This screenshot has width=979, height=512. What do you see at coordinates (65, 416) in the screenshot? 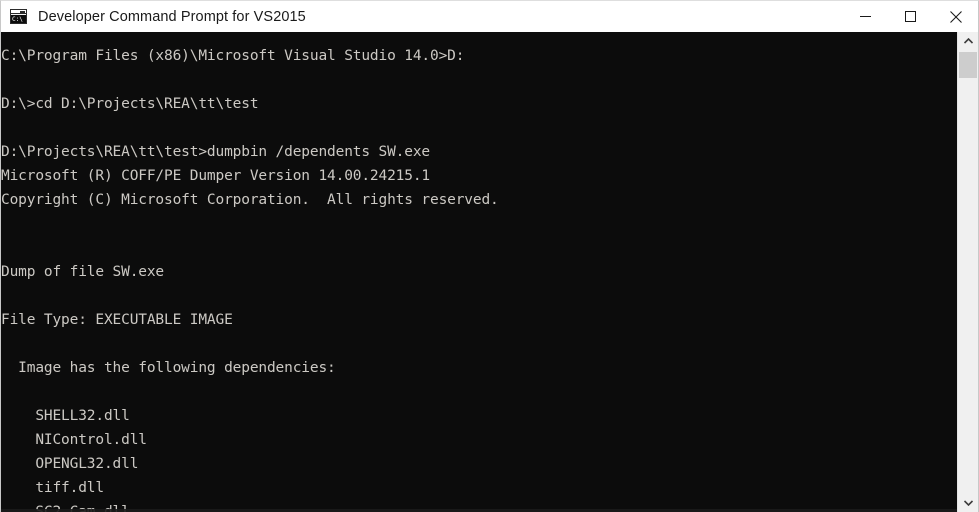
I see `console-line: SHELL32.dll` at bounding box center [65, 416].